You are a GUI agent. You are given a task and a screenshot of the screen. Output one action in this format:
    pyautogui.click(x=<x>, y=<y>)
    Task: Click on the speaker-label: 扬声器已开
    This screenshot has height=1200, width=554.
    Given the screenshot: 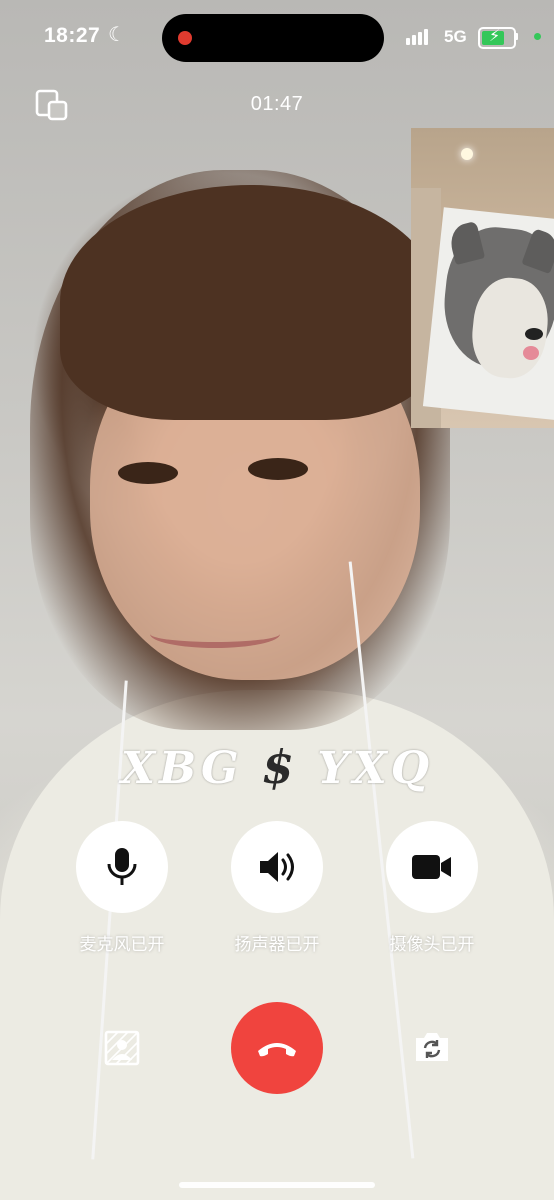 What is the action you would take?
    pyautogui.click(x=277, y=944)
    